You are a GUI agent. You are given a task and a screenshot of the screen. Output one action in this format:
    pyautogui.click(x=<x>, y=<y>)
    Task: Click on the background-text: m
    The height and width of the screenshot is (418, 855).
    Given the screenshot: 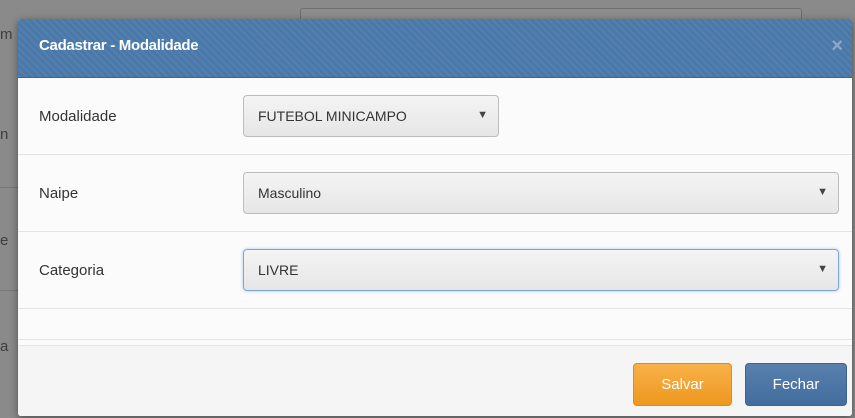 What is the action you would take?
    pyautogui.click(x=6, y=34)
    